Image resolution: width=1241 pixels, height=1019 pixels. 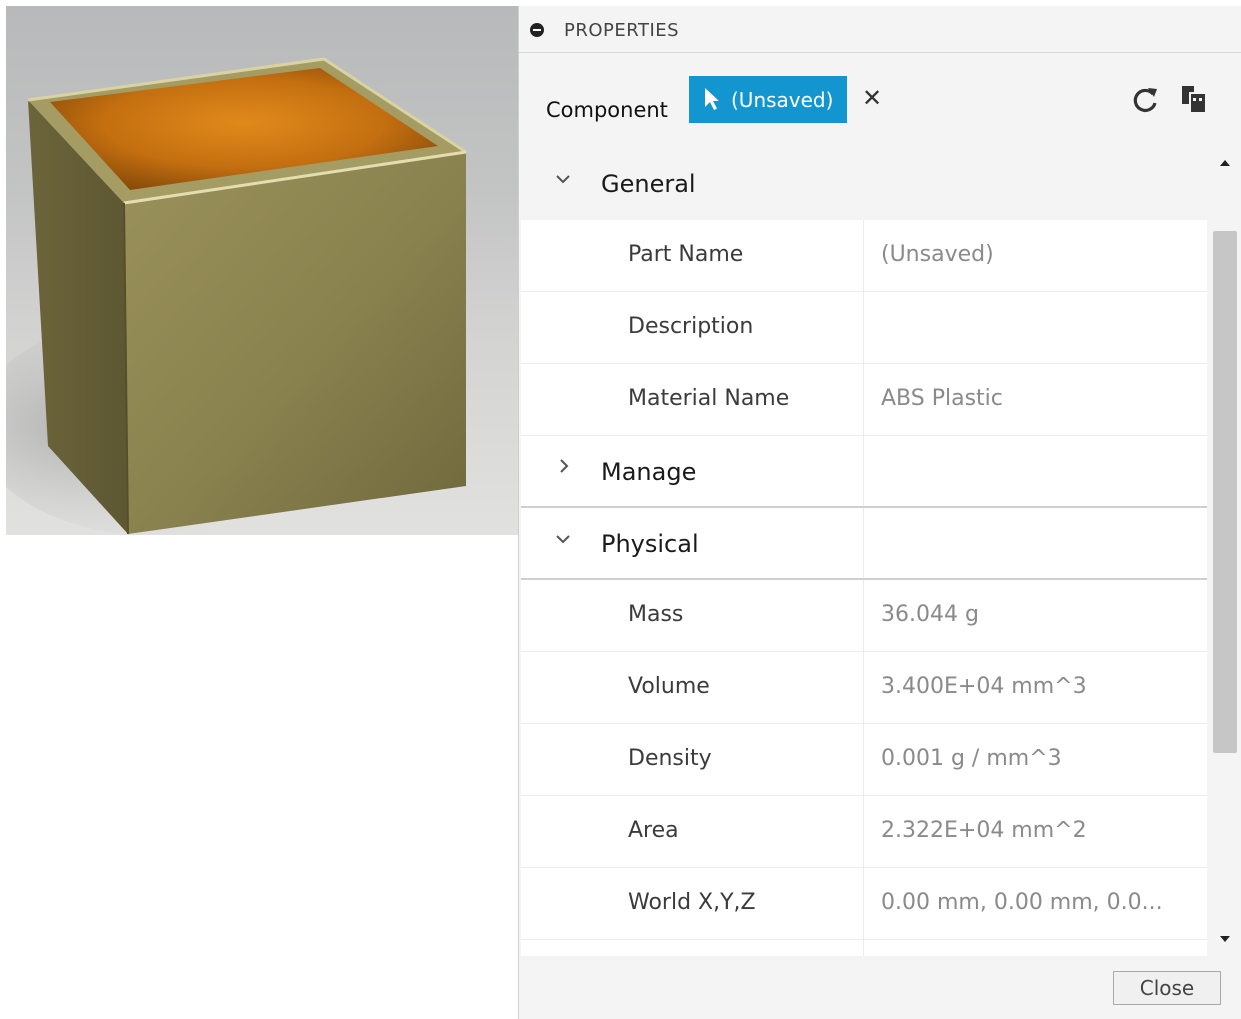 I want to click on property-name: Description, so click(x=691, y=326).